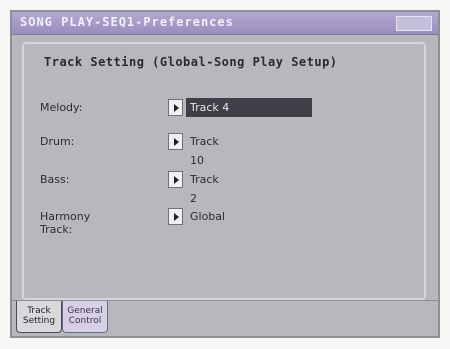  I want to click on window-title: SONG PLAY-SEQ1-Preferences, so click(127, 22).